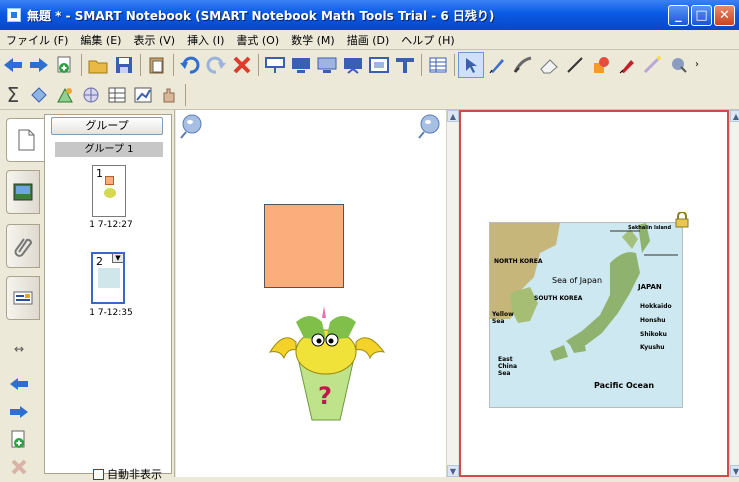  I want to click on resize-arrows-icon: ↔, so click(19, 349).